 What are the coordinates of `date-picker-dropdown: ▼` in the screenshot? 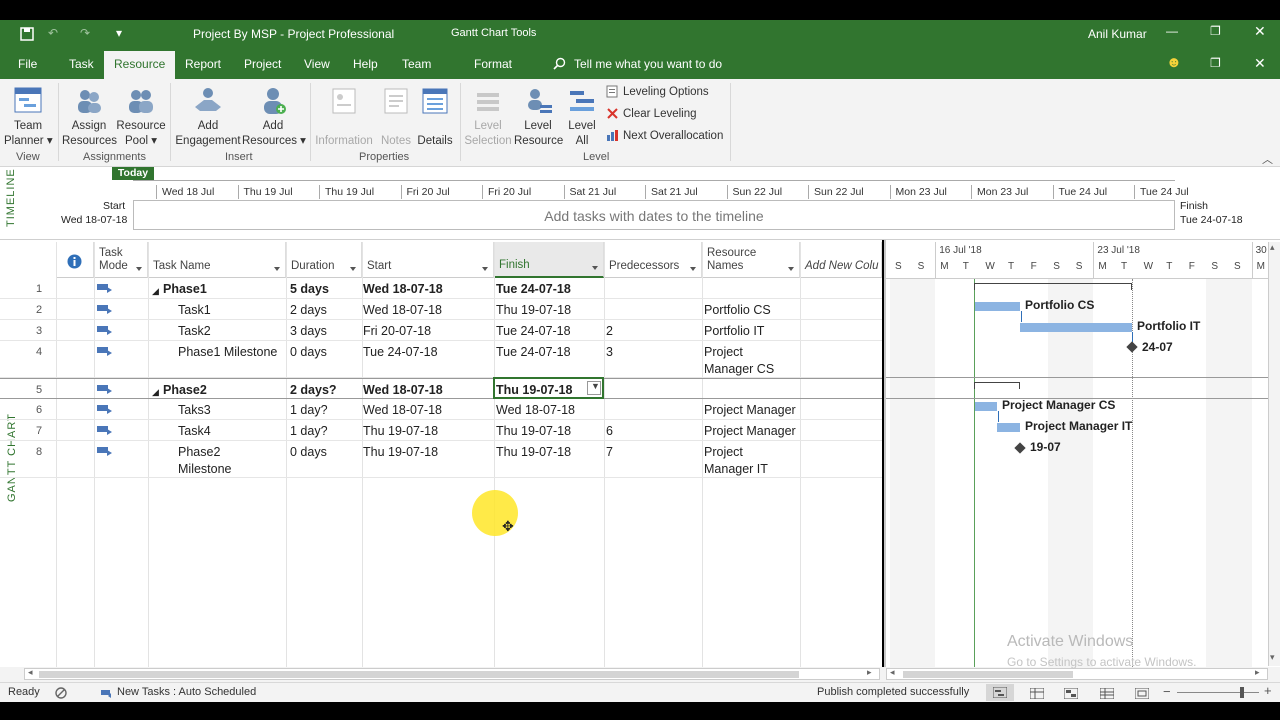 It's located at (594, 388).